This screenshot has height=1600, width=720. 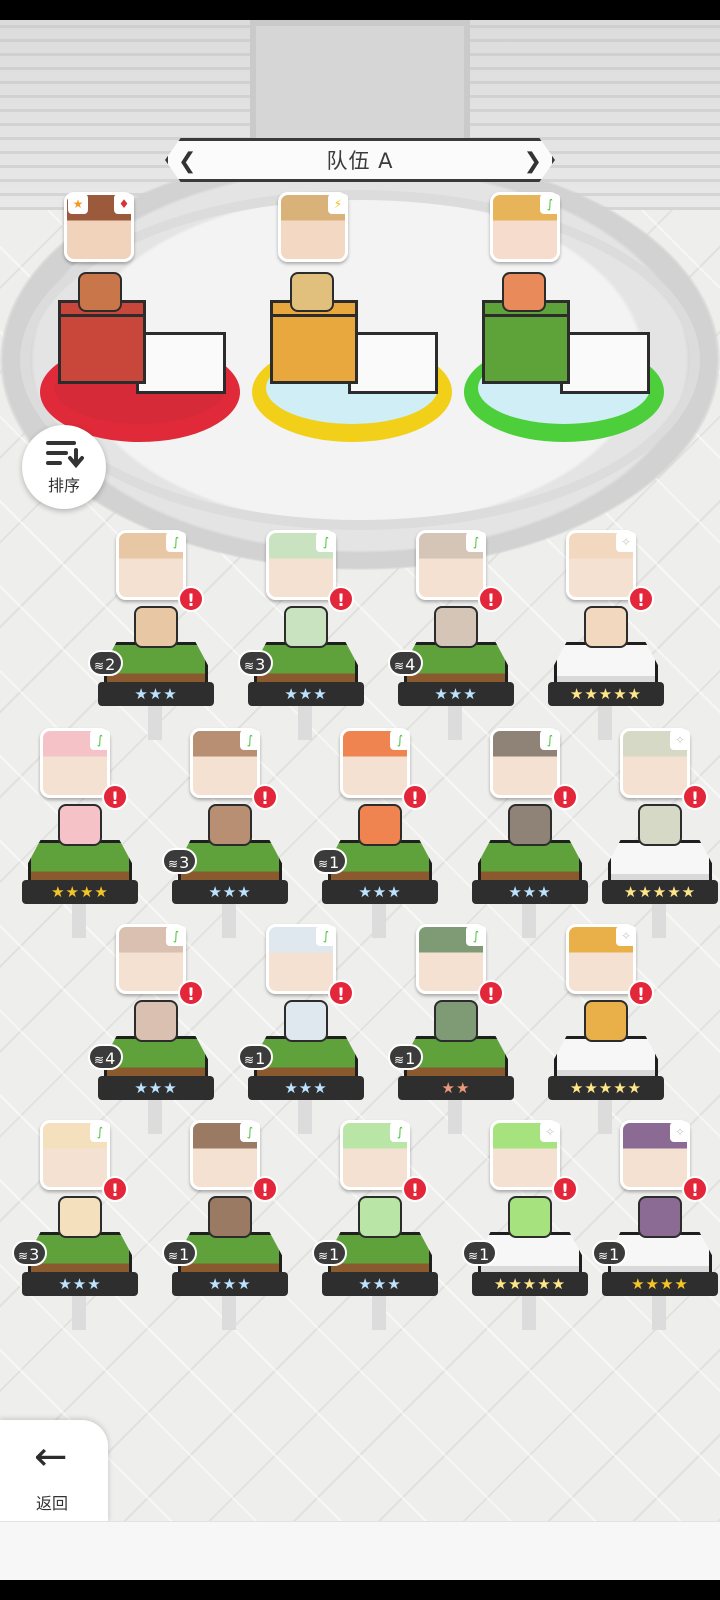 I want to click on character-card: ∫! ★★★, so click(x=530, y=833).